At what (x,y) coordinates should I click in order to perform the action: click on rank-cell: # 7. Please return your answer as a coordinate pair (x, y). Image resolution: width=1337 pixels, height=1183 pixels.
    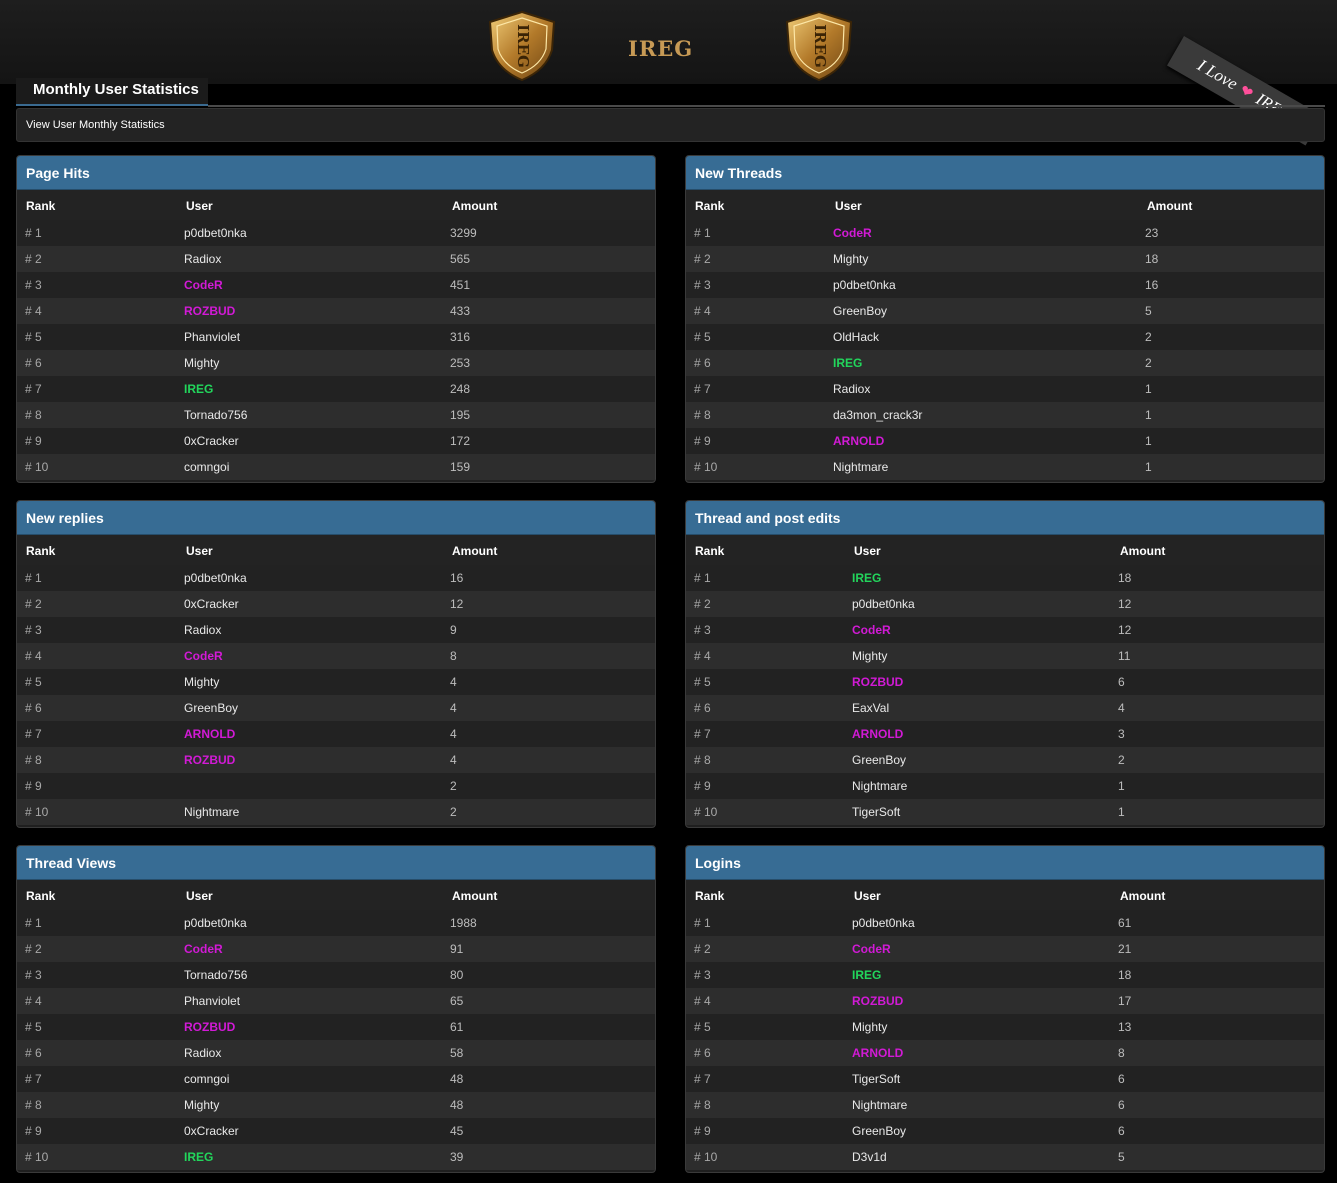
    Looking at the image, I should click on (702, 1079).